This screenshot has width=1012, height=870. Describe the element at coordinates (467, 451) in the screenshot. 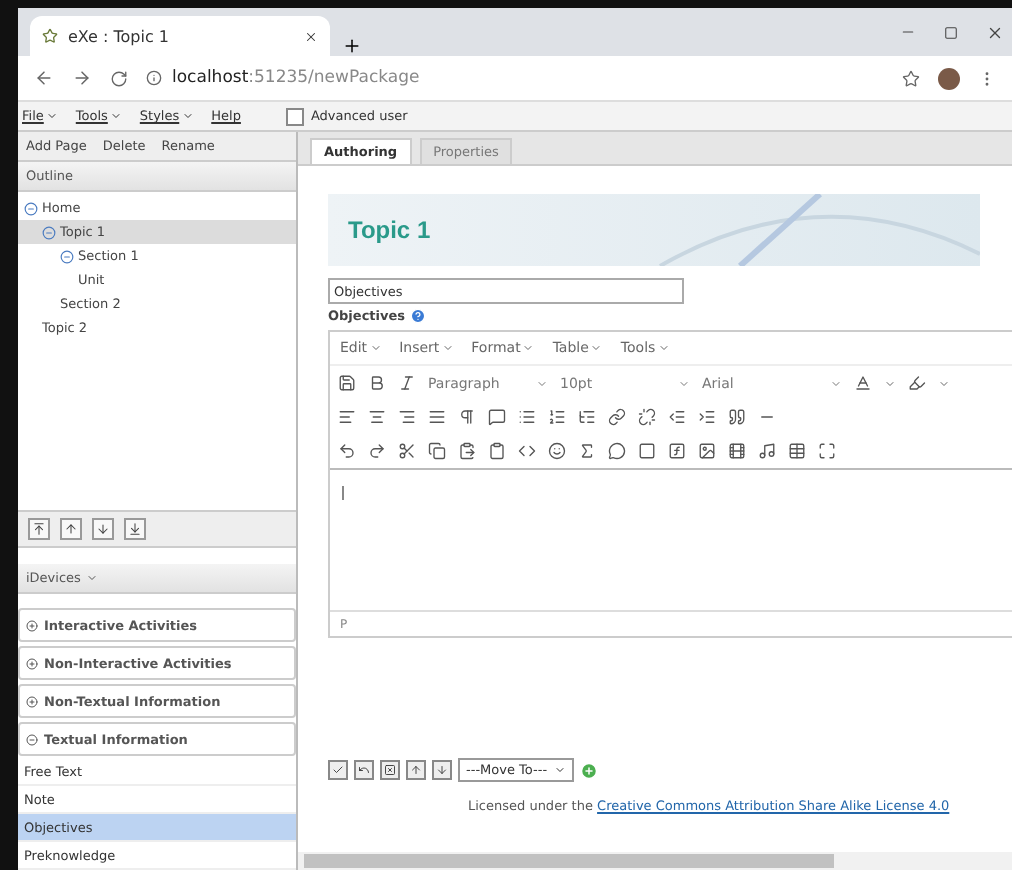

I see `paste-icon` at that location.